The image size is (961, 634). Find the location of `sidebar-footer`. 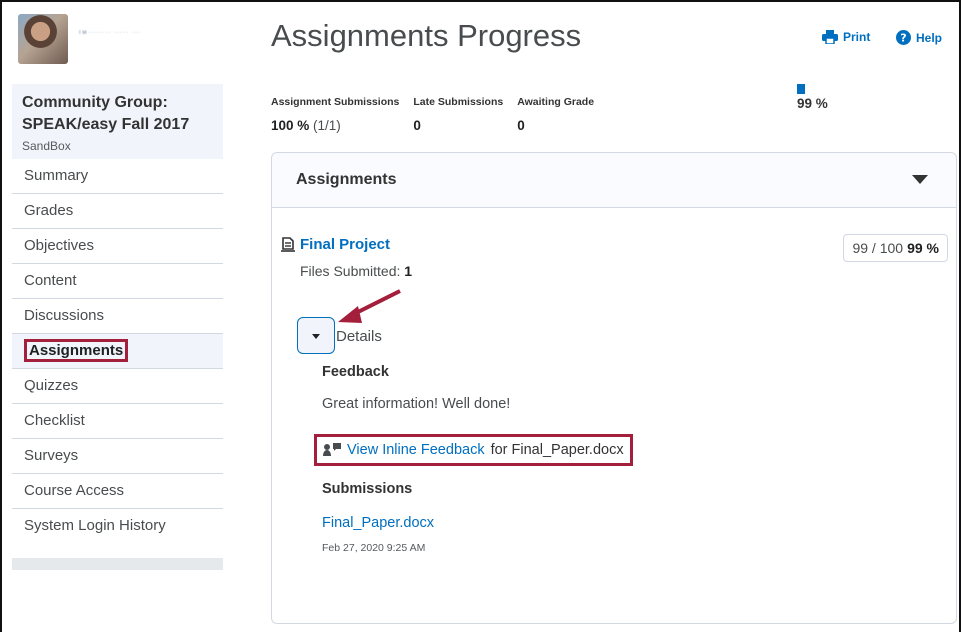

sidebar-footer is located at coordinates (117, 564).